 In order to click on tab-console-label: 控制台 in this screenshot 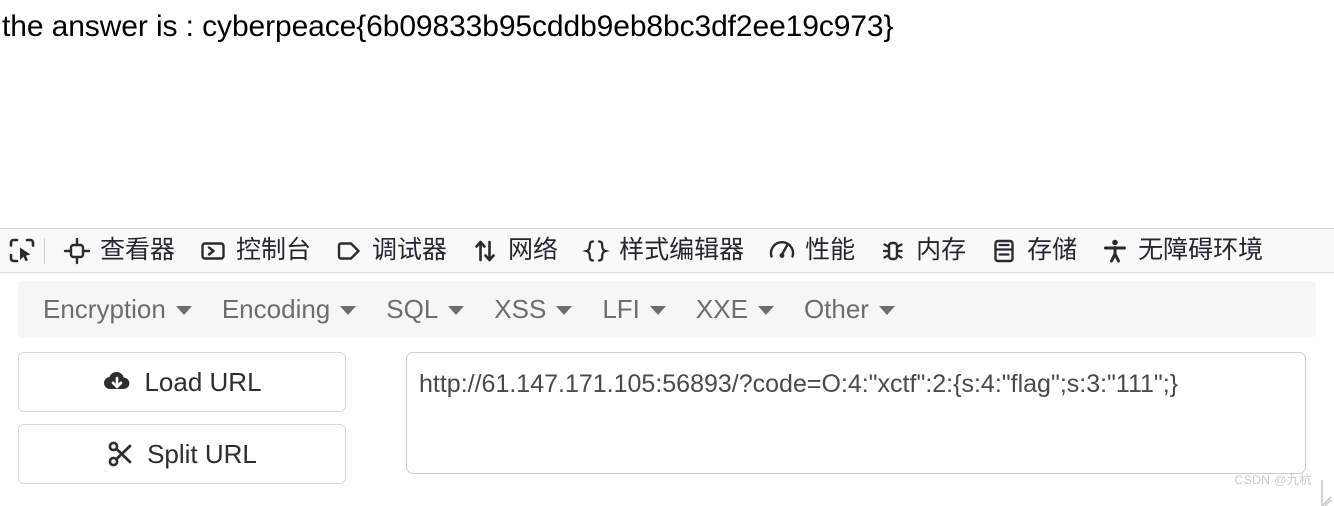, I will do `click(274, 250)`.